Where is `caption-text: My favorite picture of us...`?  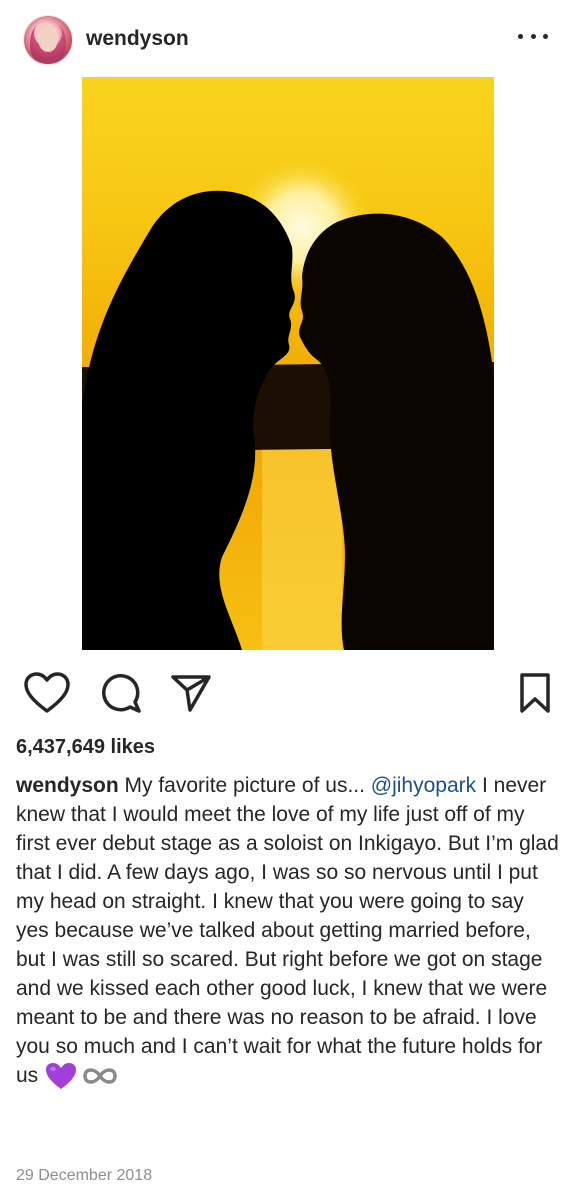 caption-text: My favorite picture of us... is located at coordinates (244, 785).